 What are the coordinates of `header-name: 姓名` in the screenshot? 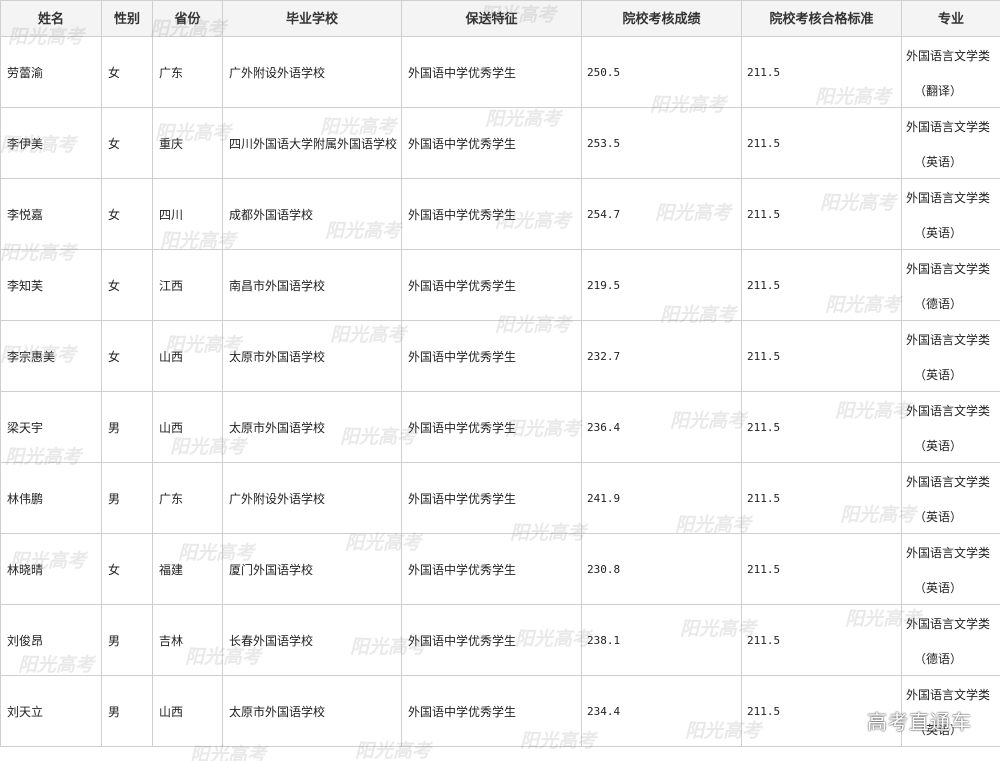 It's located at (51, 18).